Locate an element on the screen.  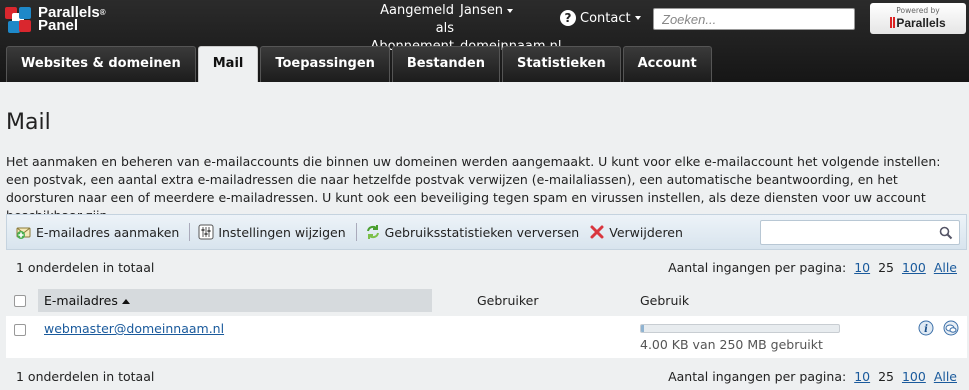
list-search-input is located at coordinates (860, 232).